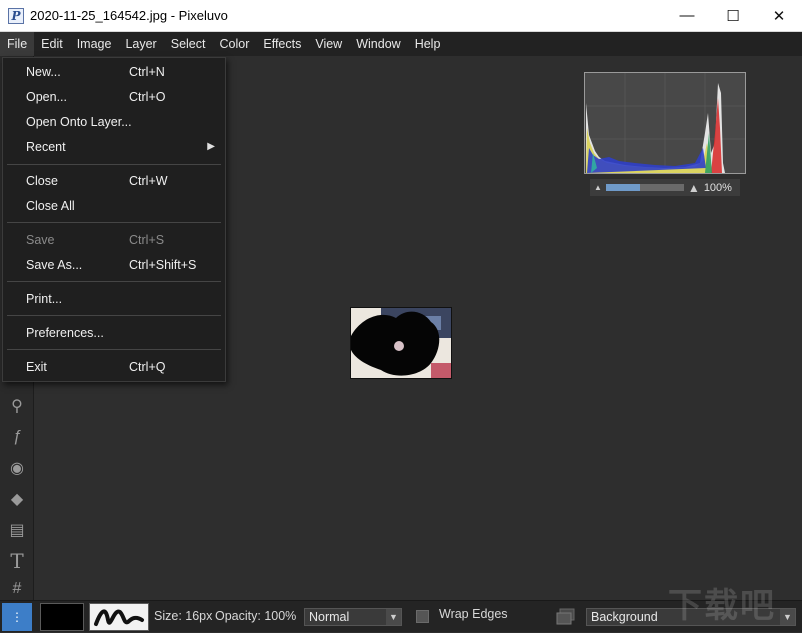 This screenshot has height=633, width=802. I want to click on title-bar: P 2020-11-25_164542.jpg - Pixeluvo — ☐ ✕, so click(401, 16).